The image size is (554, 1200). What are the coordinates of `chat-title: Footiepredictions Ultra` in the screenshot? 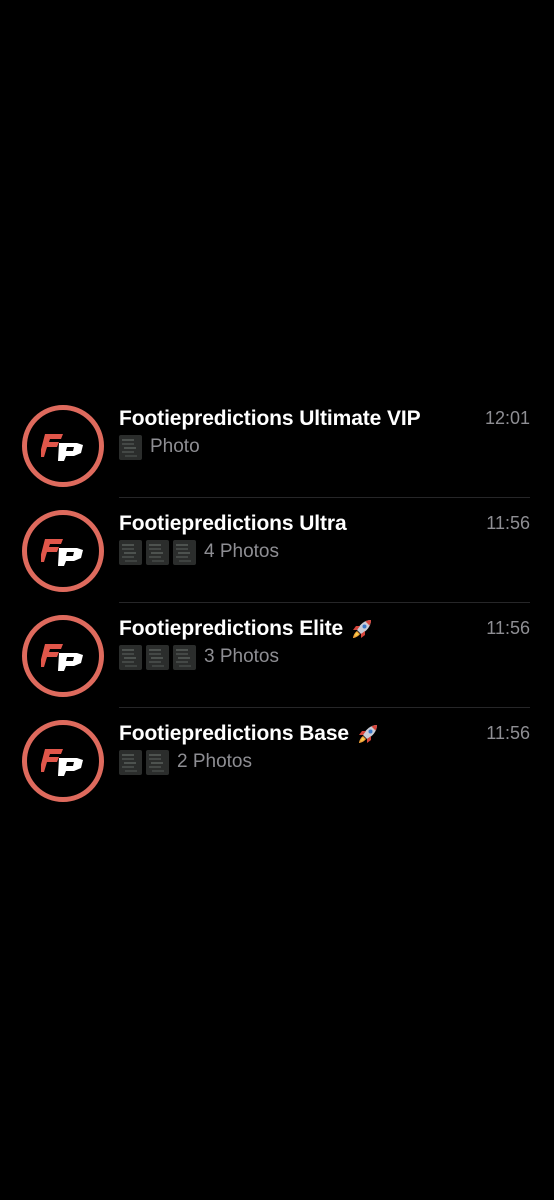 It's located at (233, 523).